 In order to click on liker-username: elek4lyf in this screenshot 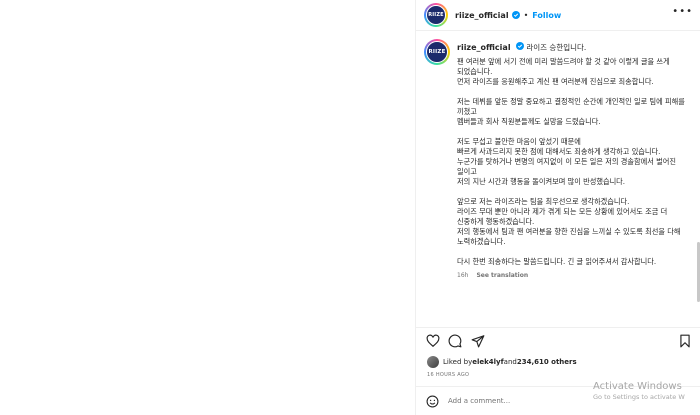, I will do `click(487, 362)`.